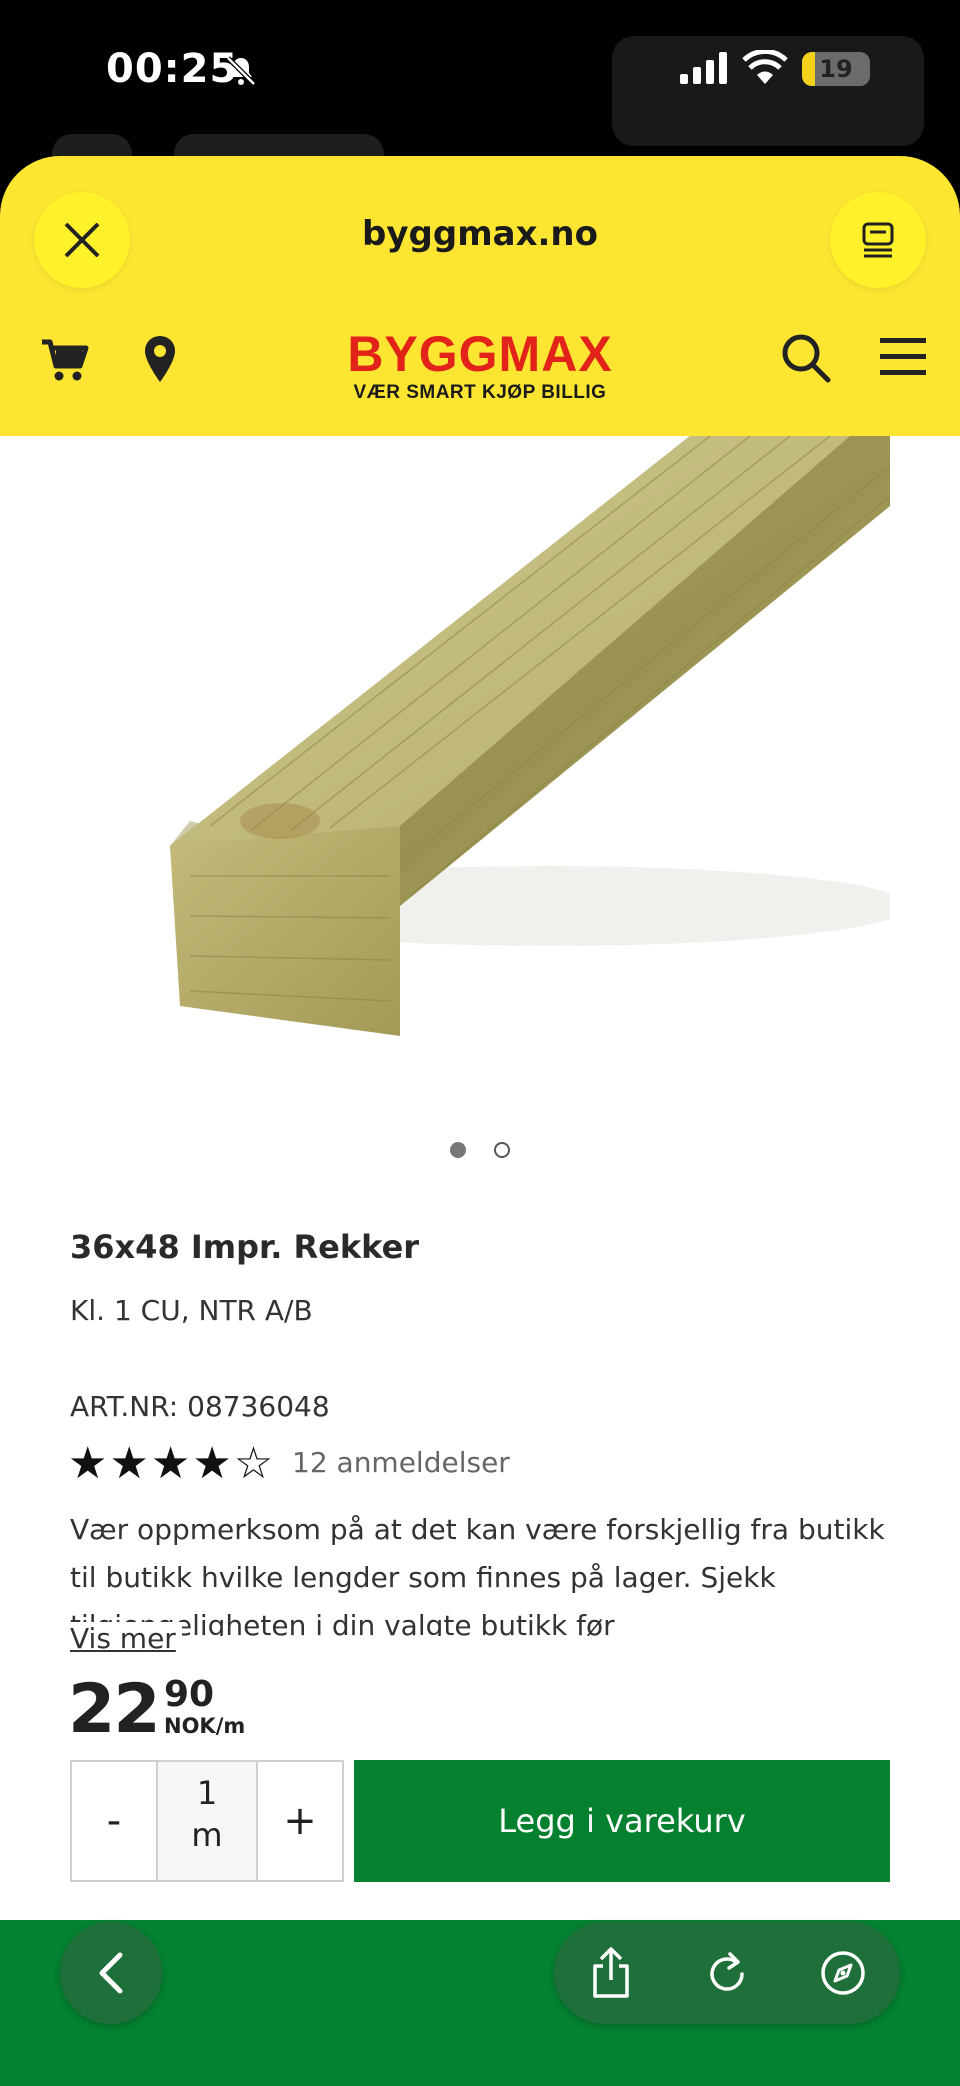  What do you see at coordinates (171, 1463) in the screenshot?
I see `rating-stars: ★★★★☆` at bounding box center [171, 1463].